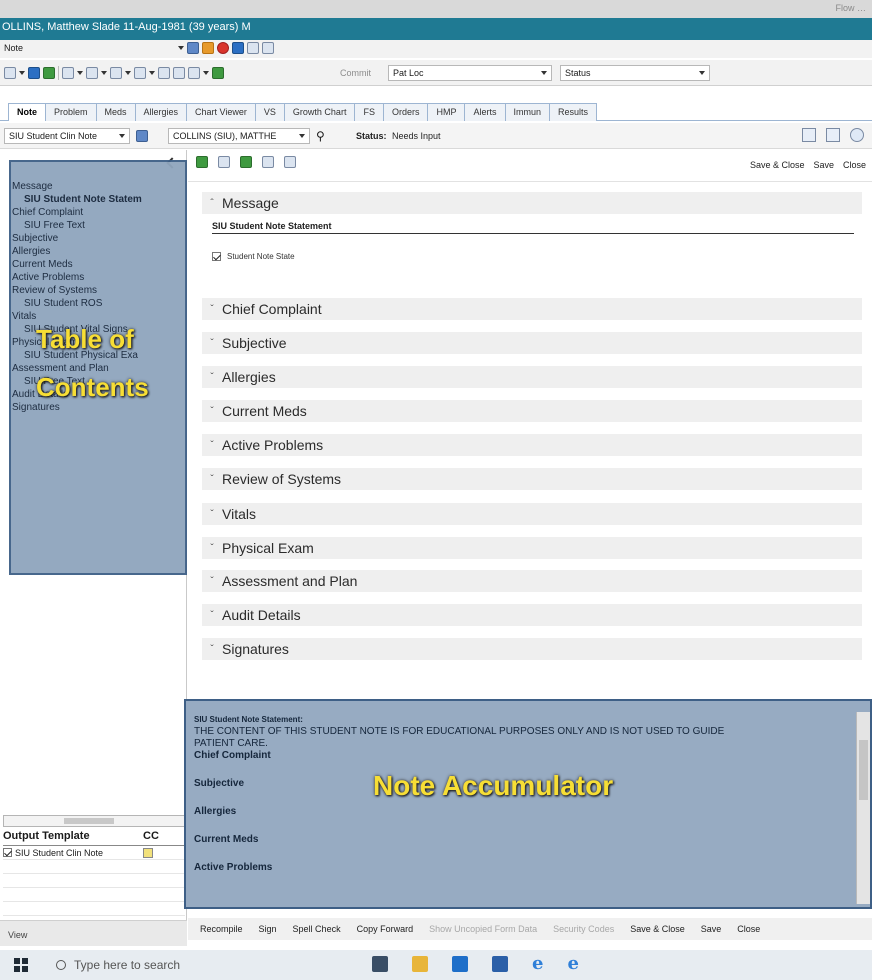 This screenshot has height=980, width=872. What do you see at coordinates (212, 203) in the screenshot?
I see `collapse-icon: ˆ` at bounding box center [212, 203].